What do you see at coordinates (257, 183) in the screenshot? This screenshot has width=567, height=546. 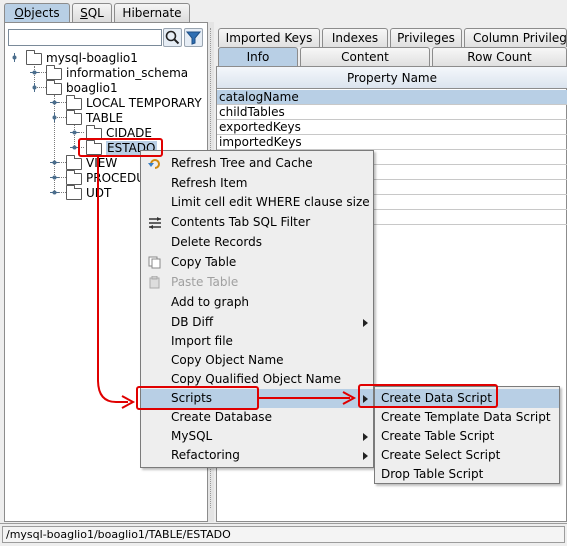 I see `menu-item-refresh-item: Refresh Item` at bounding box center [257, 183].